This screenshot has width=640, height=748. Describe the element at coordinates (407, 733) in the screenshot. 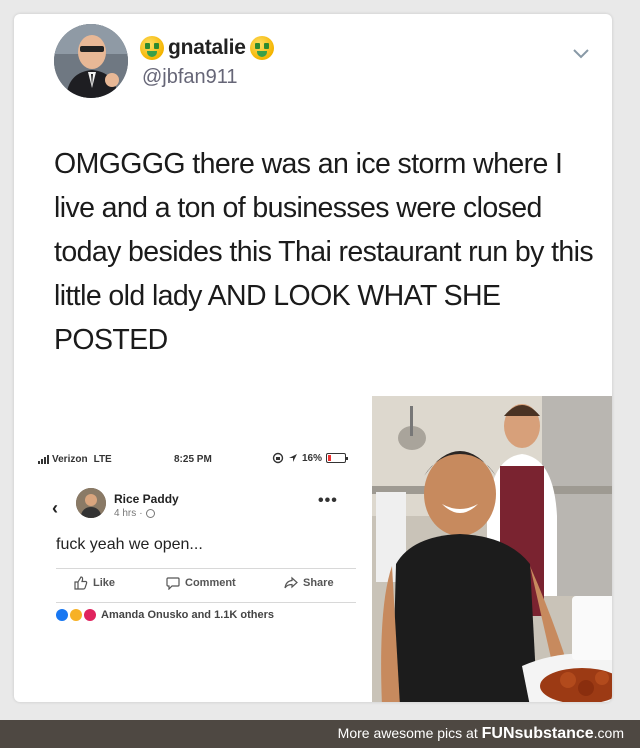

I see `footer-caption: More awesome pics at` at that location.